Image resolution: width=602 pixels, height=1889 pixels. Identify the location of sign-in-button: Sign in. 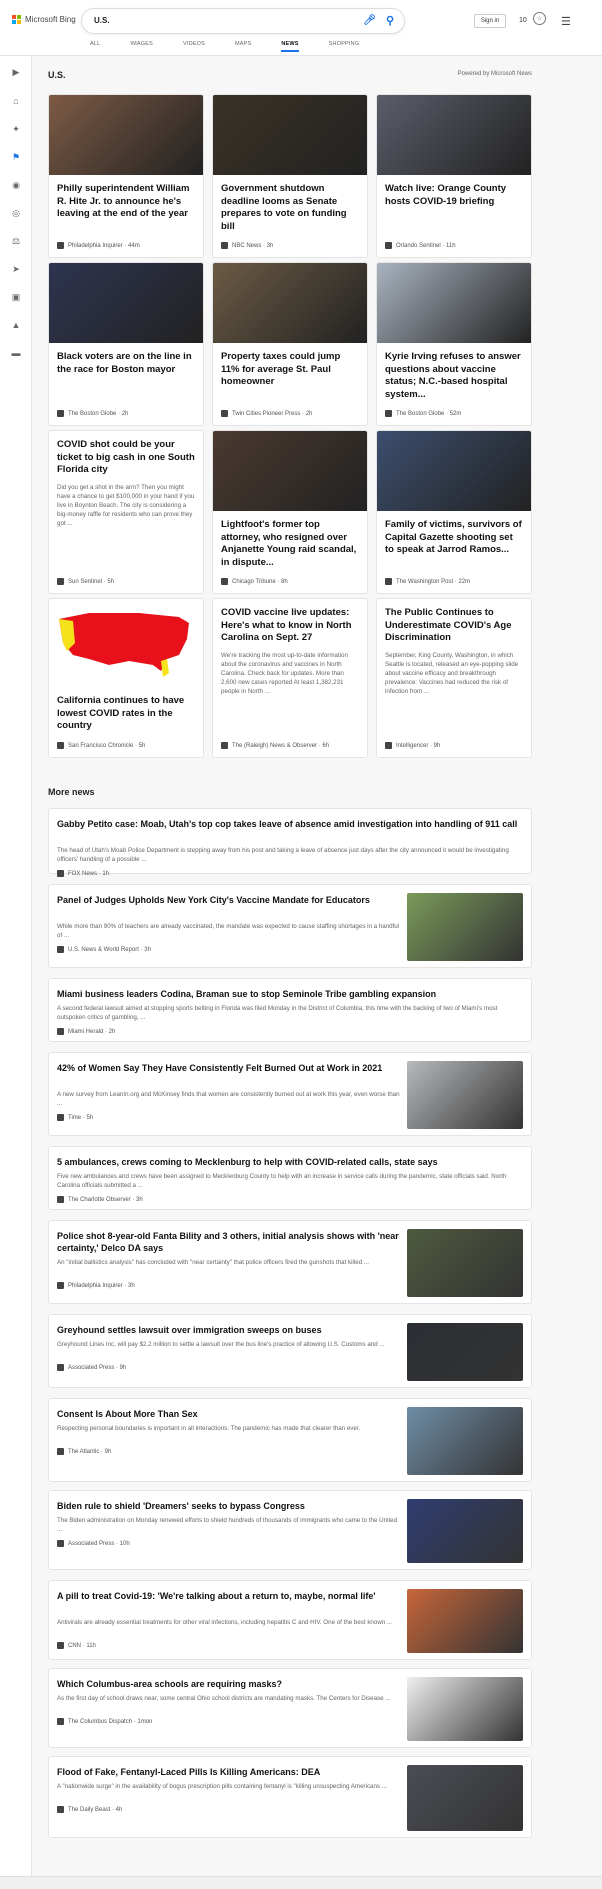
(490, 21).